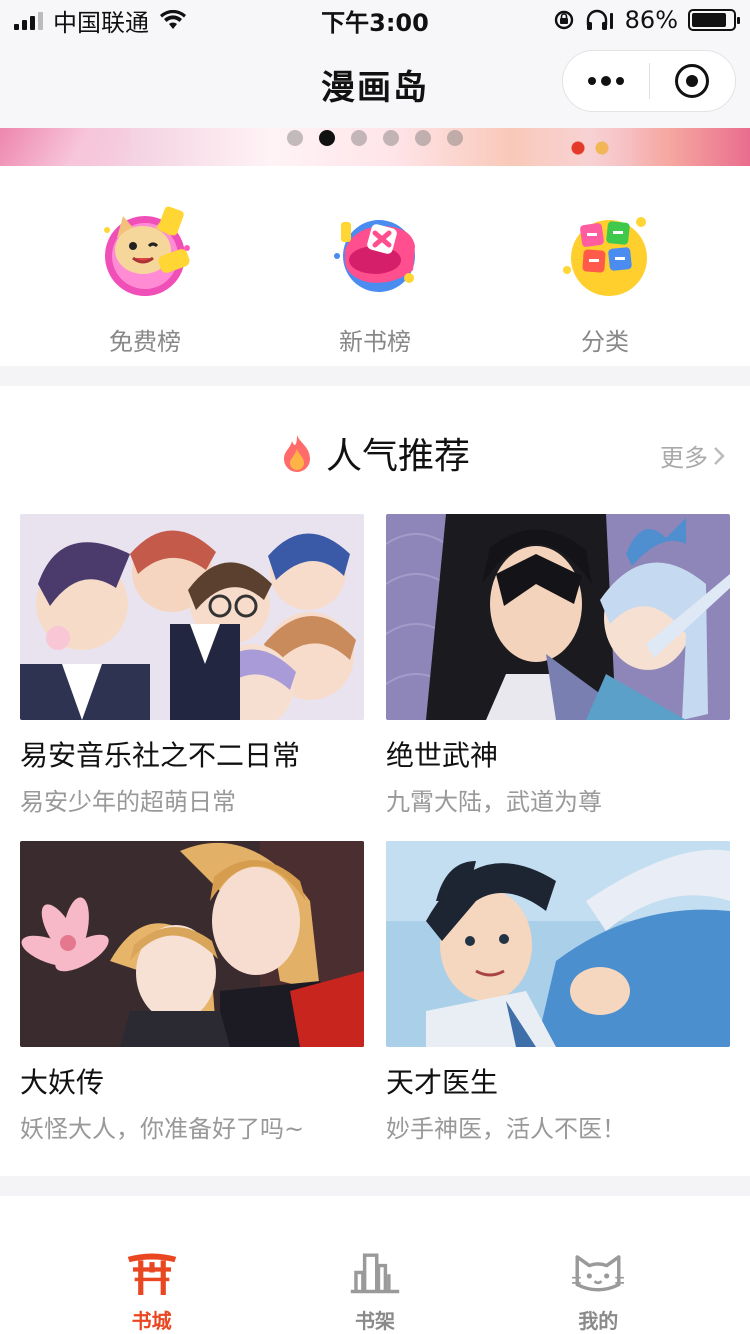 The image size is (750, 1334). What do you see at coordinates (605, 256) in the screenshot?
I see `category-blocks-icon` at bounding box center [605, 256].